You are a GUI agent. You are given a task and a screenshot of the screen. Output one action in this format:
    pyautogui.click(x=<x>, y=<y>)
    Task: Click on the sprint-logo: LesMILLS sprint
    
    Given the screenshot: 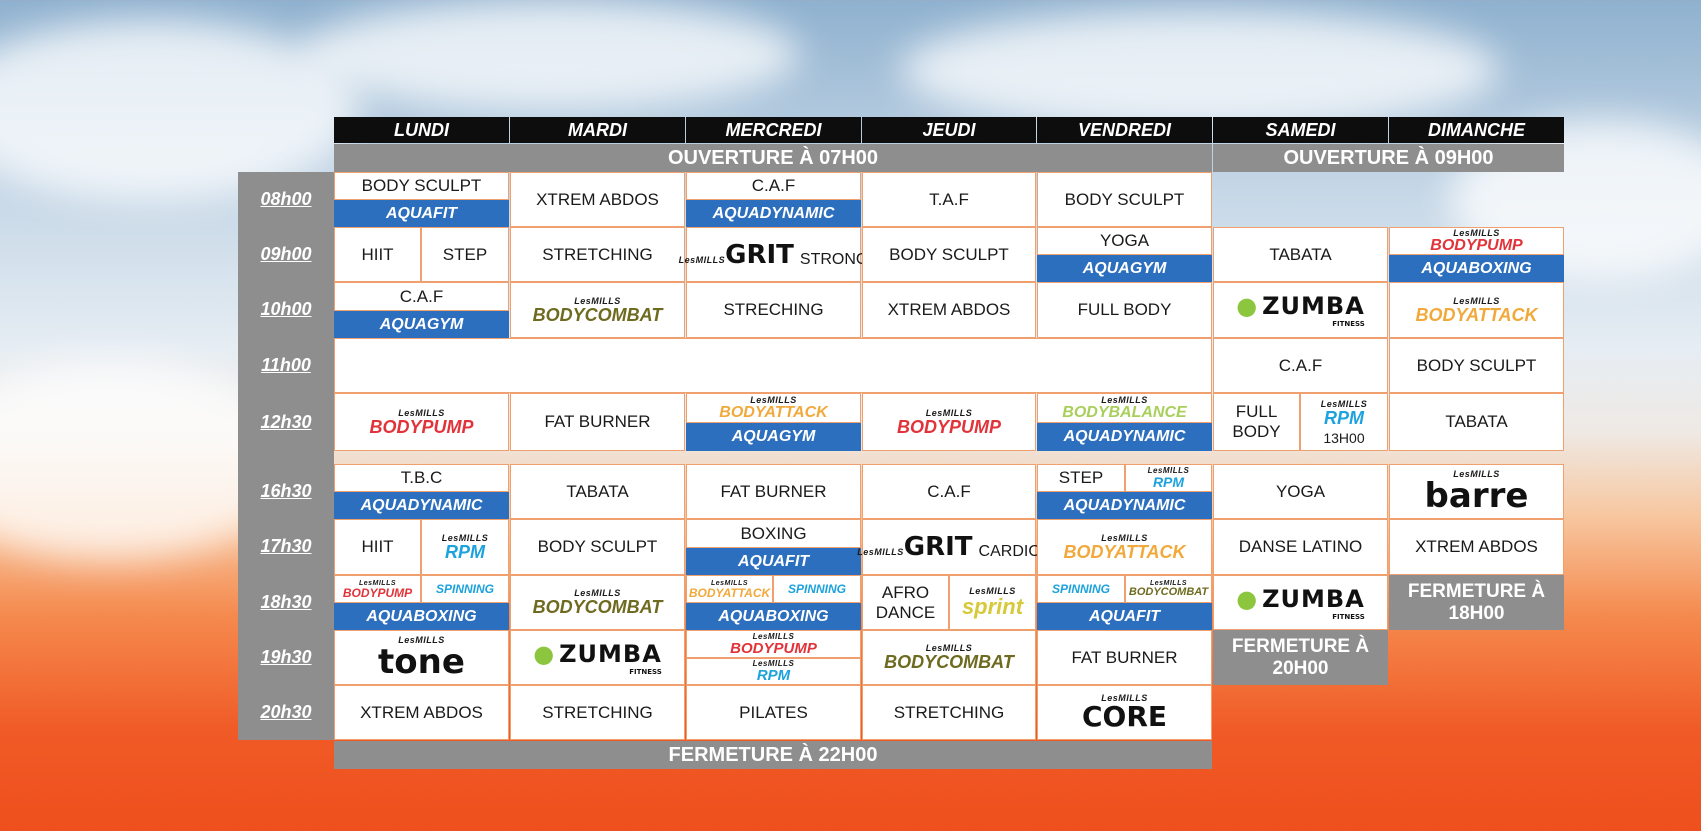 What is the action you would take?
    pyautogui.click(x=992, y=602)
    